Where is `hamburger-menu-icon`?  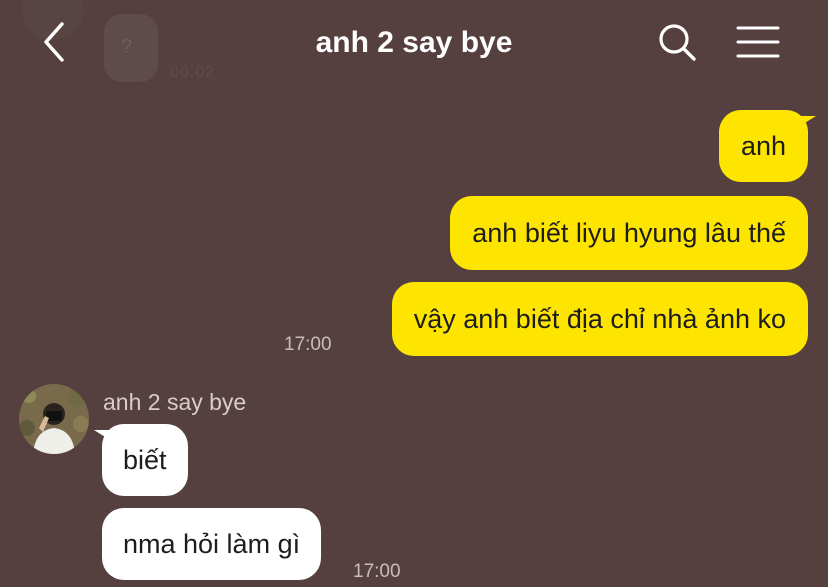
hamburger-menu-icon is located at coordinates (758, 42).